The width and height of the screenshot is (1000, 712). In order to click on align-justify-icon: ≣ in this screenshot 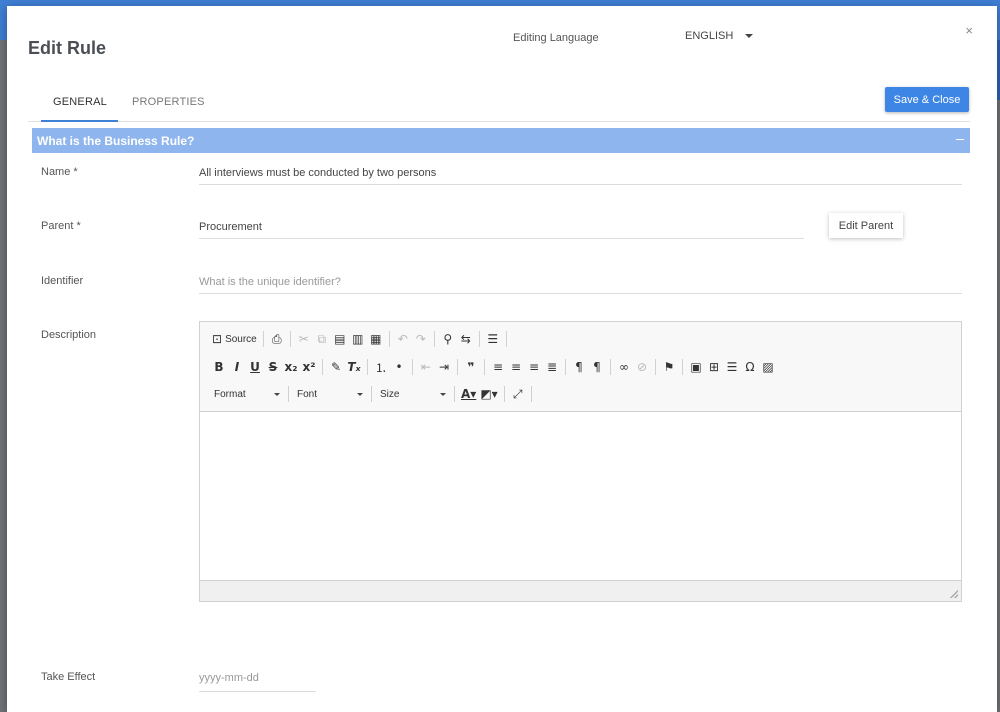, I will do `click(552, 367)`.